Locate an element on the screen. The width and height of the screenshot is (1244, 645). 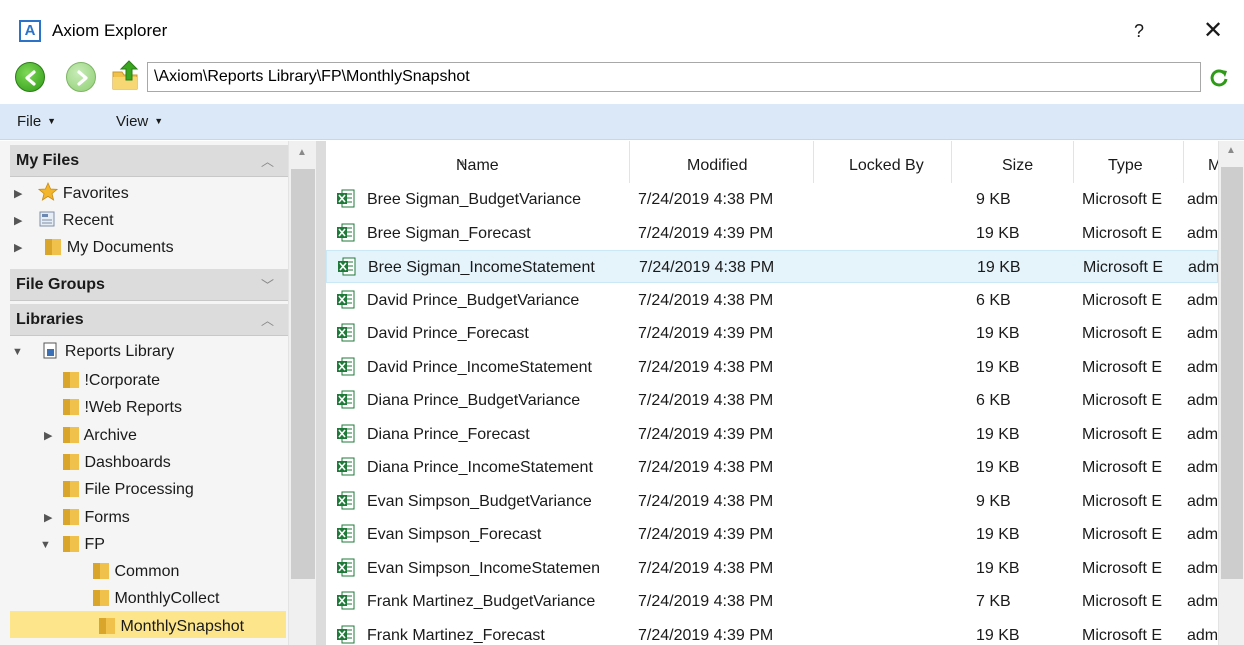
column-header-modified: Modified is located at coordinates (722, 162).